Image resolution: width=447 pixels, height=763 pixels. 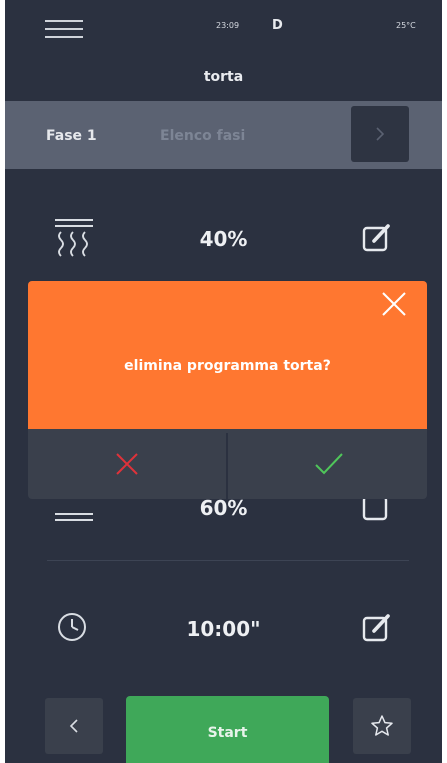 What do you see at coordinates (223, 50) in the screenshot?
I see `top-bar: 23:09 D 25°C torta` at bounding box center [223, 50].